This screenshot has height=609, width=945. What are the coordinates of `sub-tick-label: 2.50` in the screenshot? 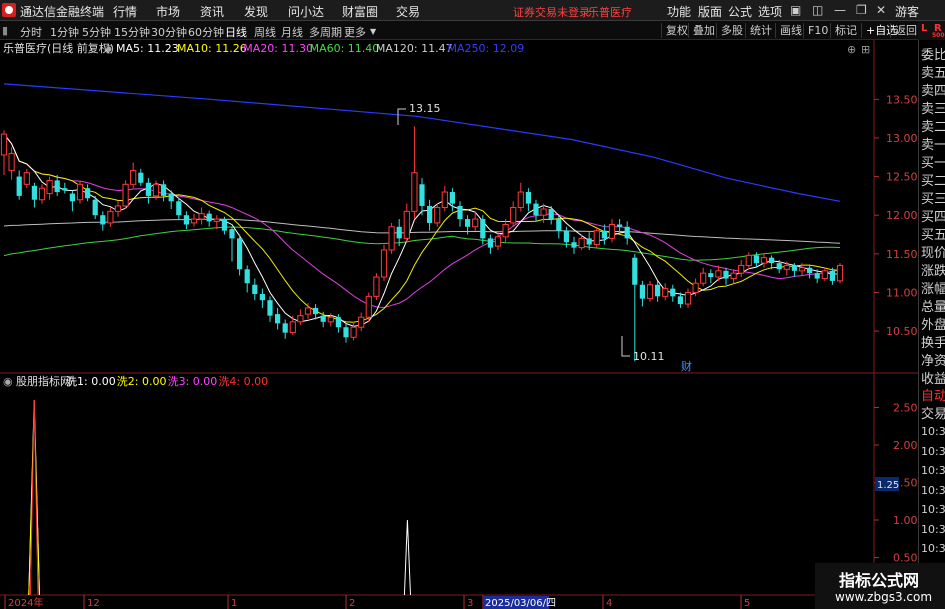 It's located at (905, 408).